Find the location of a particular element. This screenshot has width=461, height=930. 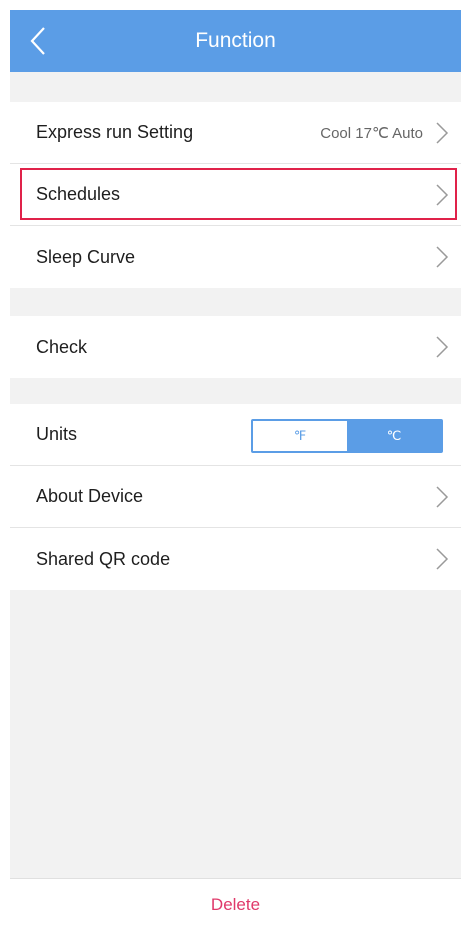

sleep-curve-label: Sleep Curve is located at coordinates (86, 256).